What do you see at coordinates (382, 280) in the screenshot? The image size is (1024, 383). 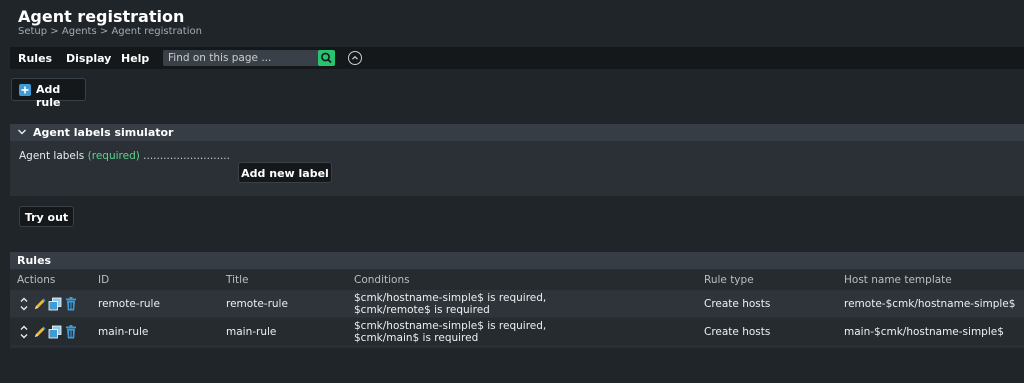 I see `column-header-conditions: Conditions` at bounding box center [382, 280].